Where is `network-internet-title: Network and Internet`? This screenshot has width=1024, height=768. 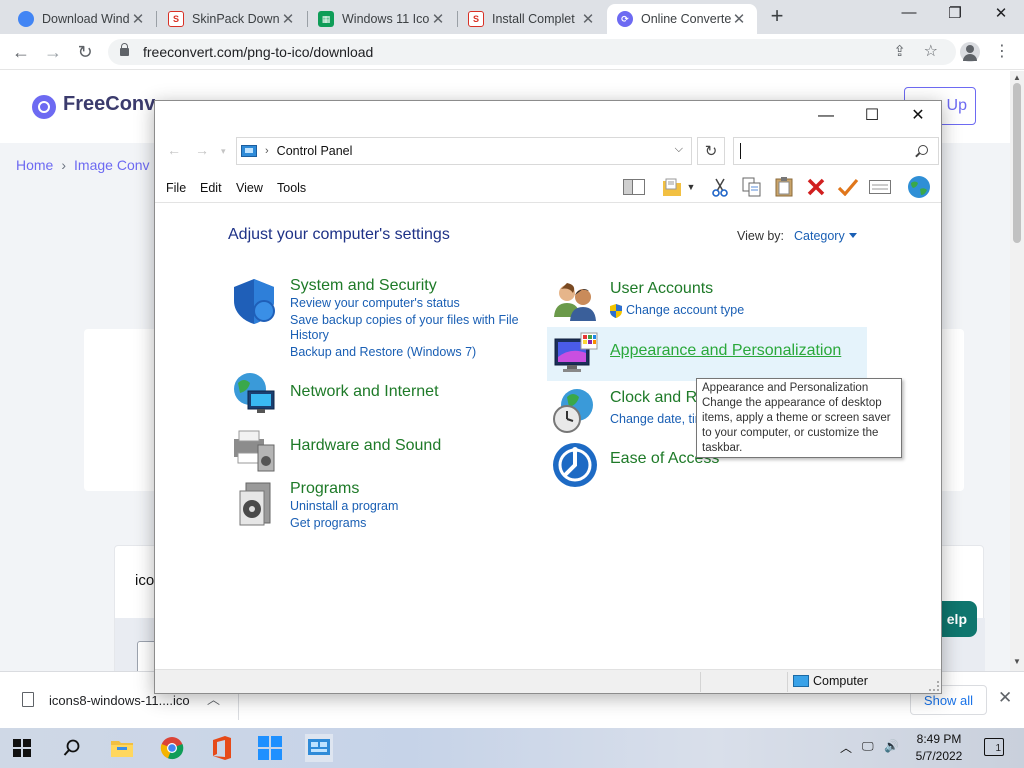
network-internet-title: Network and Internet is located at coordinates (364, 392).